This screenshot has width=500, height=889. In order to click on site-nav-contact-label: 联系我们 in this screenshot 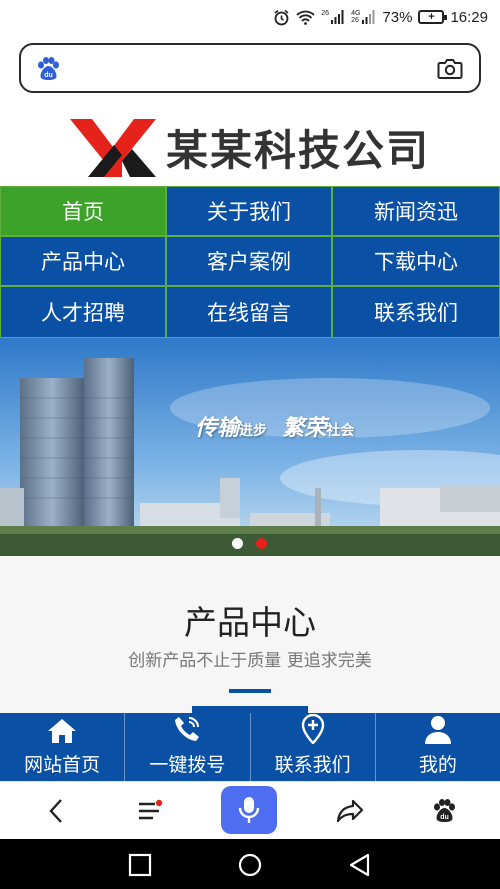, I will do `click(312, 765)`.